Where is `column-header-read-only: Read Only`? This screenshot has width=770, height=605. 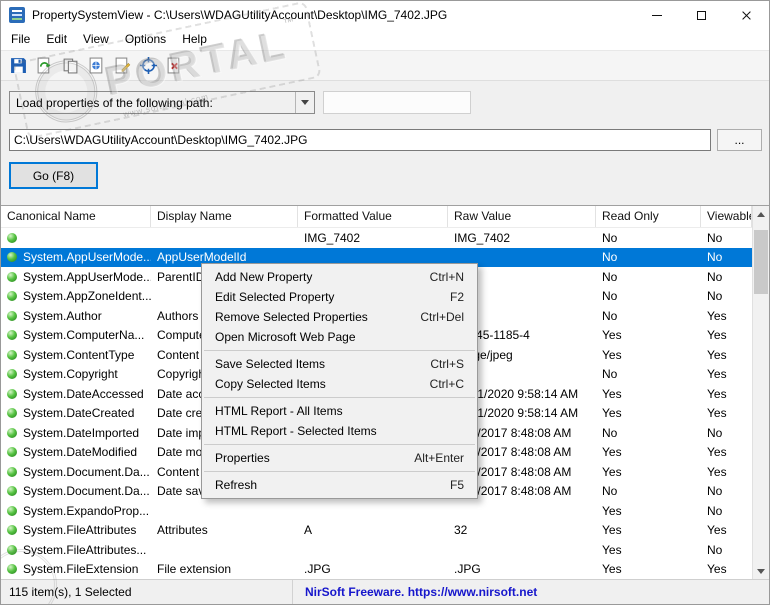 column-header-read-only: Read Only is located at coordinates (648, 216).